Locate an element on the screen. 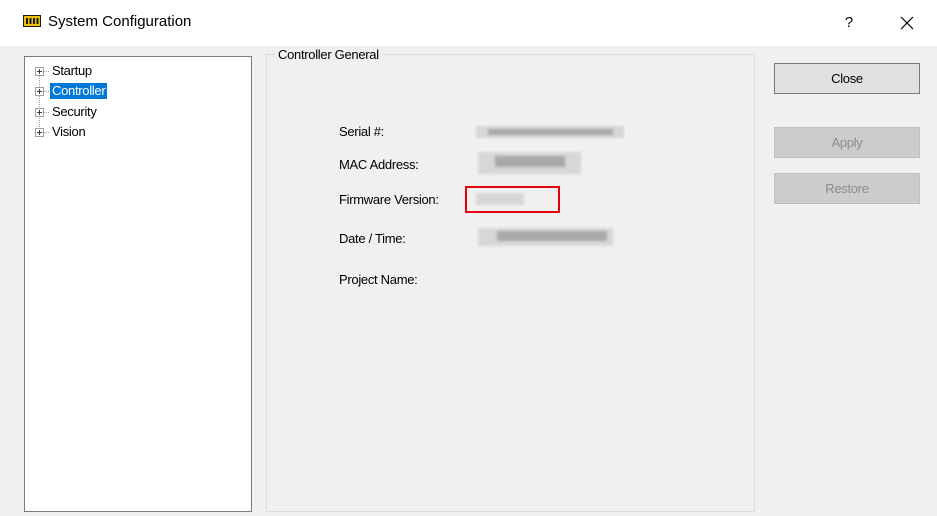 The image size is (937, 516). display-adapter-icon is located at coordinates (32, 21).